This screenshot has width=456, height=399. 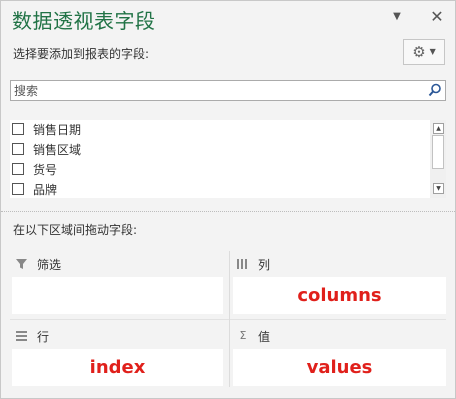 I want to click on field-label: 销售区域, so click(x=57, y=149).